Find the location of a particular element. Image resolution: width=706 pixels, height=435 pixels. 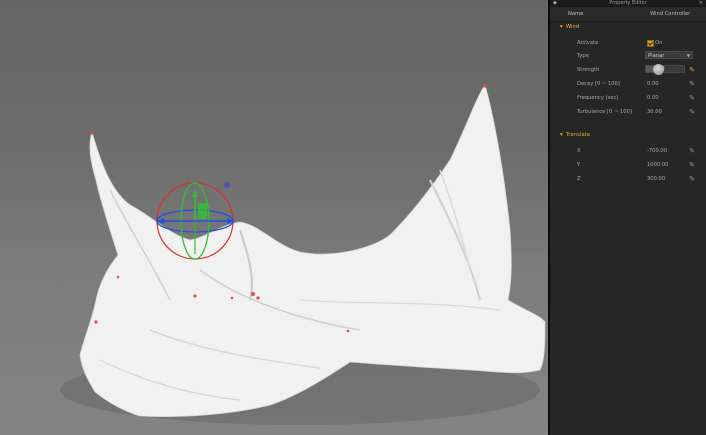

panel-title-bar: ◆ Property Editor × is located at coordinates (628, 3).